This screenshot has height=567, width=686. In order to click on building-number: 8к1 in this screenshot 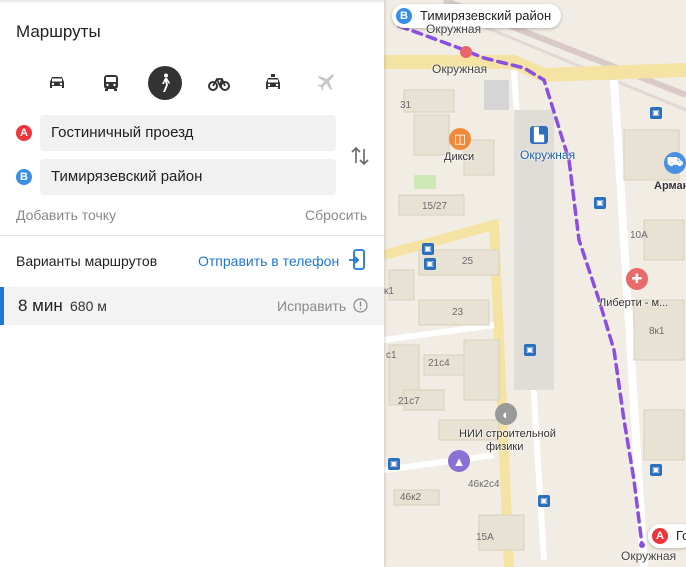, I will do `click(657, 331)`.